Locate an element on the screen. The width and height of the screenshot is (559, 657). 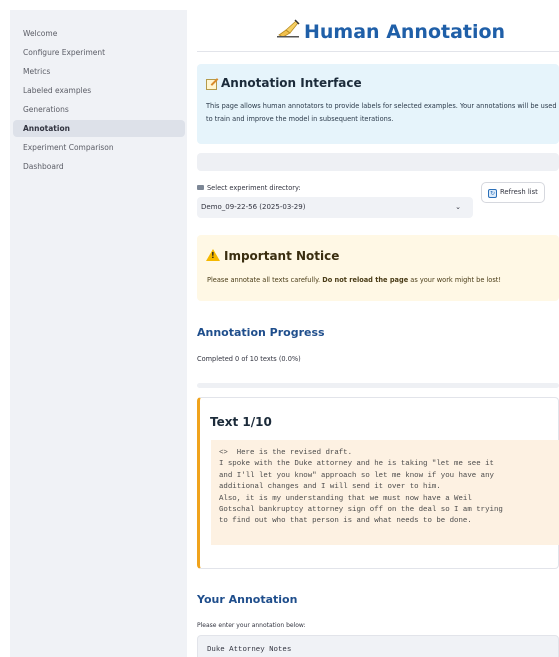
text-card-title: Text 1/10 is located at coordinates (241, 422).